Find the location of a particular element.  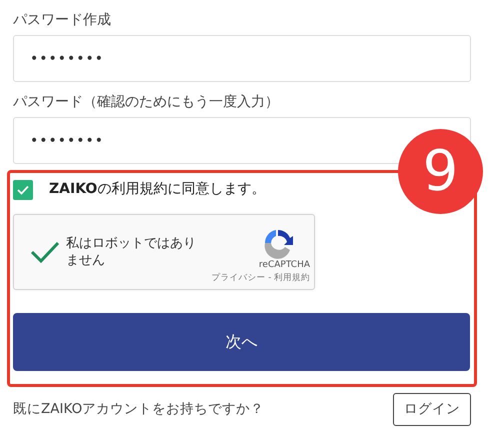

field-label: パスワード（確認のためにもう一度入力） is located at coordinates (146, 102).